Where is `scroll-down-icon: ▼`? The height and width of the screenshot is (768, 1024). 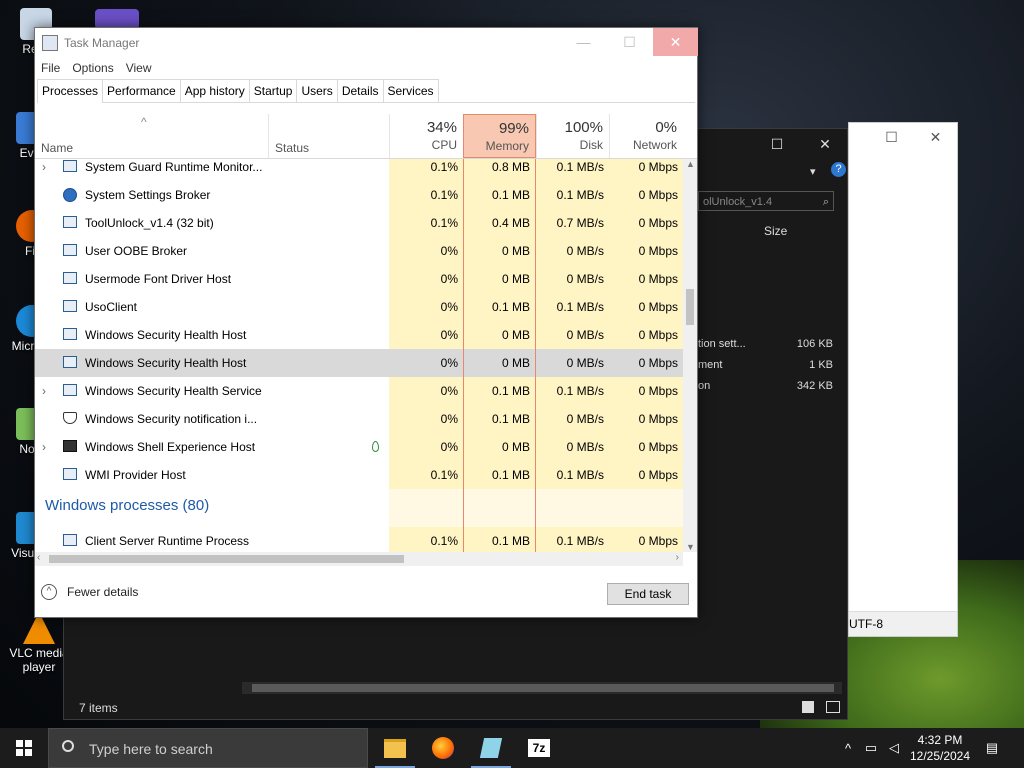 scroll-down-icon: ▼ is located at coordinates (690, 547).